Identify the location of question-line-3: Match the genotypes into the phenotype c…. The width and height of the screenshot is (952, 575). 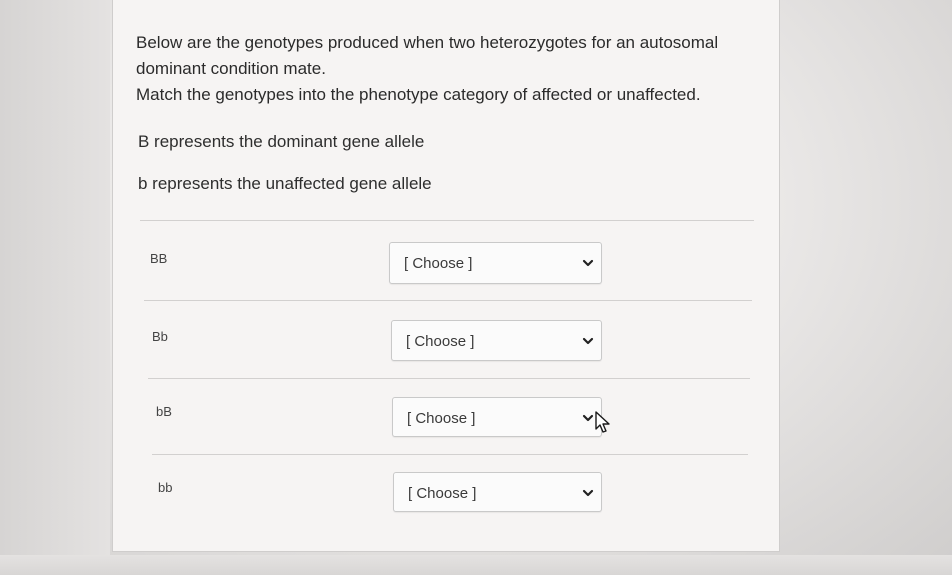
(418, 94).